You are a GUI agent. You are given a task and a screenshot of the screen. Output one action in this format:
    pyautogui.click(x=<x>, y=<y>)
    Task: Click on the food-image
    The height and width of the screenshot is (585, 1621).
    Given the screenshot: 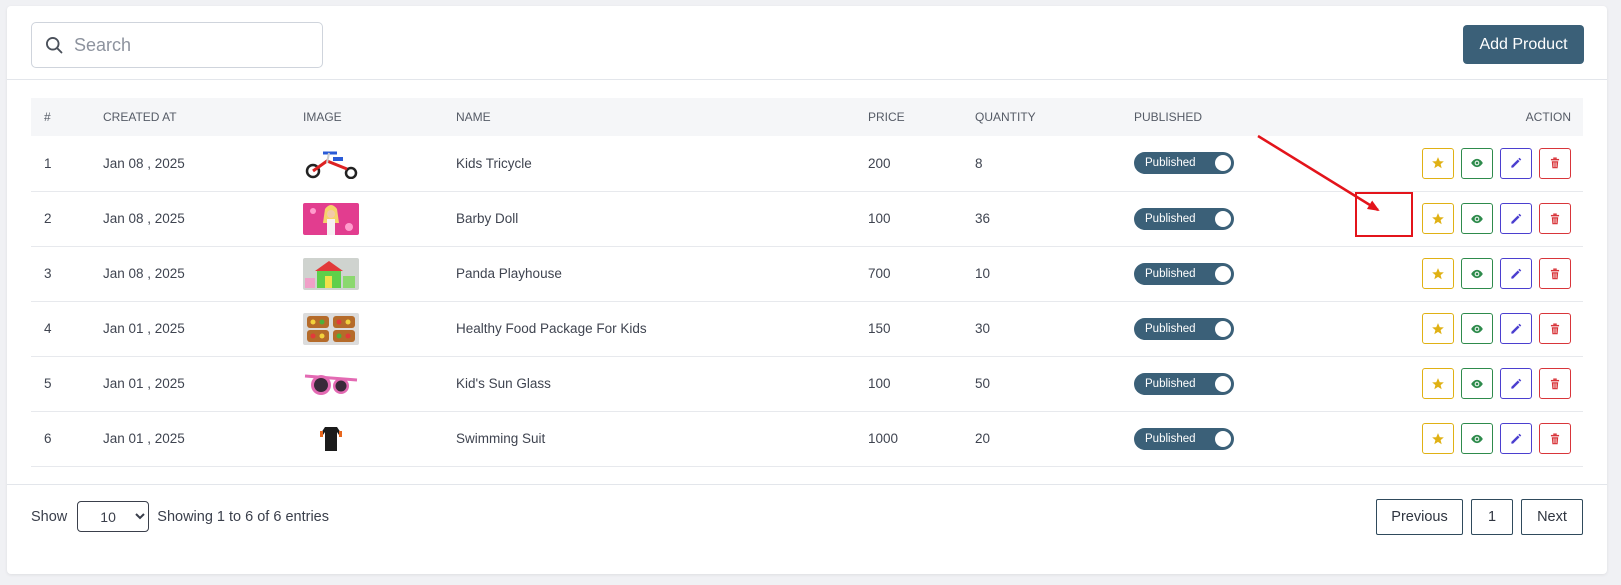 What is the action you would take?
    pyautogui.click(x=366, y=328)
    